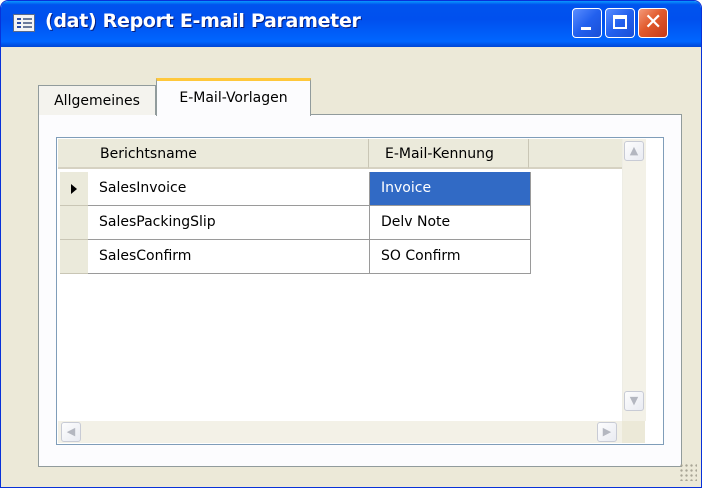  What do you see at coordinates (203, 21) in the screenshot?
I see `window-title: (dat) Report E-mail Parameter` at bounding box center [203, 21].